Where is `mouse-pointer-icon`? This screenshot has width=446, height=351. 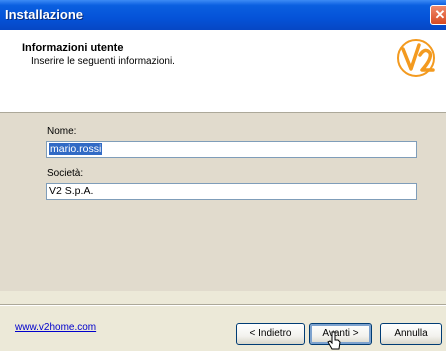
mouse-pointer-icon is located at coordinates (334, 340).